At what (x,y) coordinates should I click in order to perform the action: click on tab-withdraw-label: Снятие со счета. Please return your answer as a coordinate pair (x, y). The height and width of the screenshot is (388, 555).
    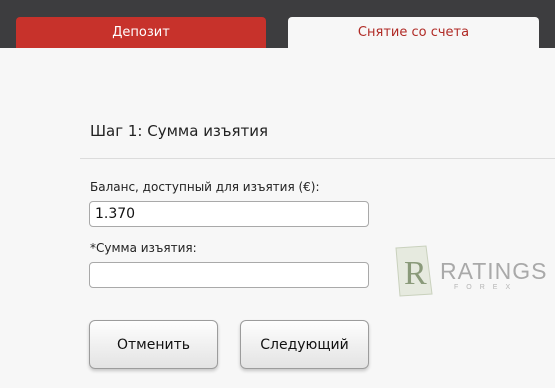
    Looking at the image, I should click on (413, 32).